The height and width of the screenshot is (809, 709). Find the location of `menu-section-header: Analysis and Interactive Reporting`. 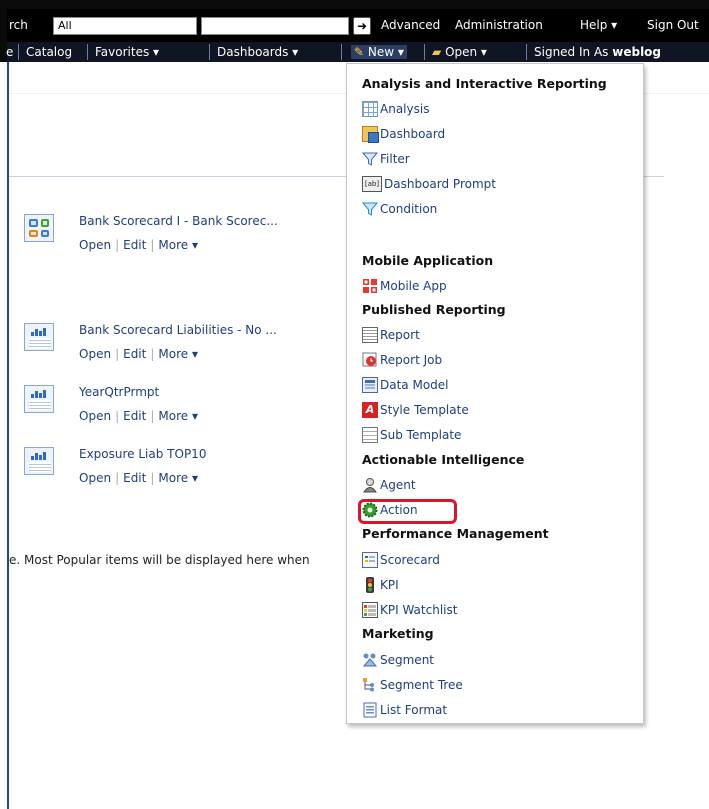

menu-section-header: Analysis and Interactive Reporting is located at coordinates (484, 83).